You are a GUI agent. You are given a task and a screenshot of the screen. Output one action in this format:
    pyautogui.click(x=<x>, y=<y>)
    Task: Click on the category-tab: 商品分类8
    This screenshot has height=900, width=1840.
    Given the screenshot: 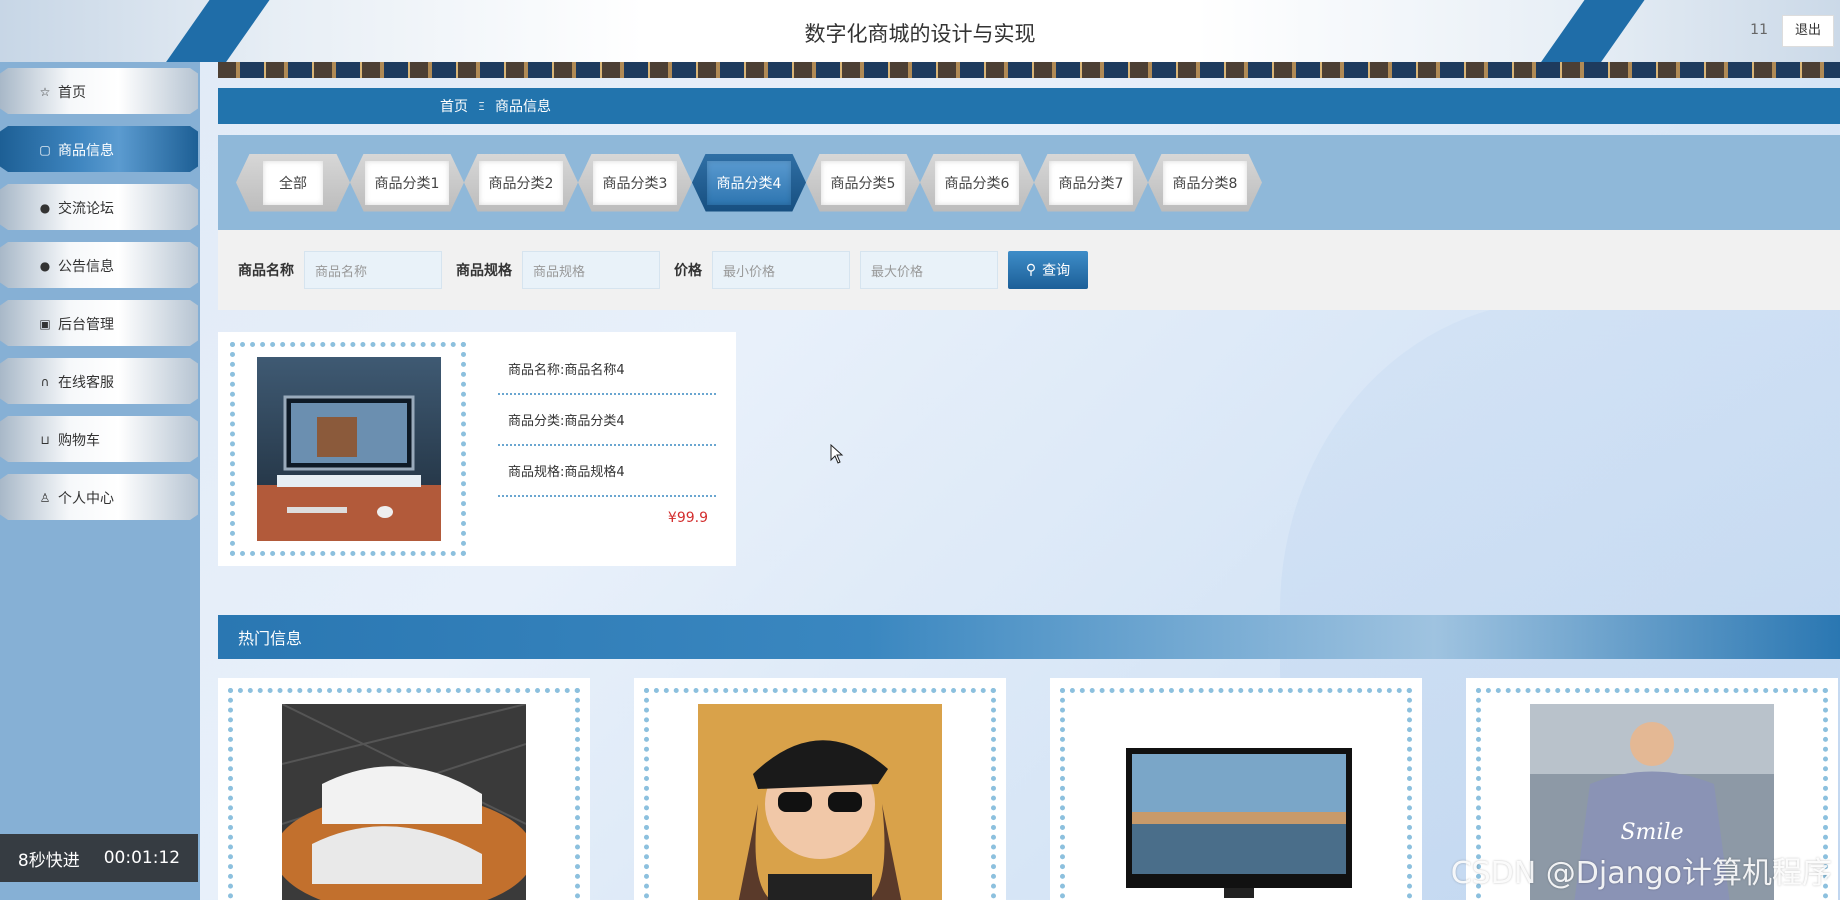 What is the action you would take?
    pyautogui.click(x=1205, y=182)
    